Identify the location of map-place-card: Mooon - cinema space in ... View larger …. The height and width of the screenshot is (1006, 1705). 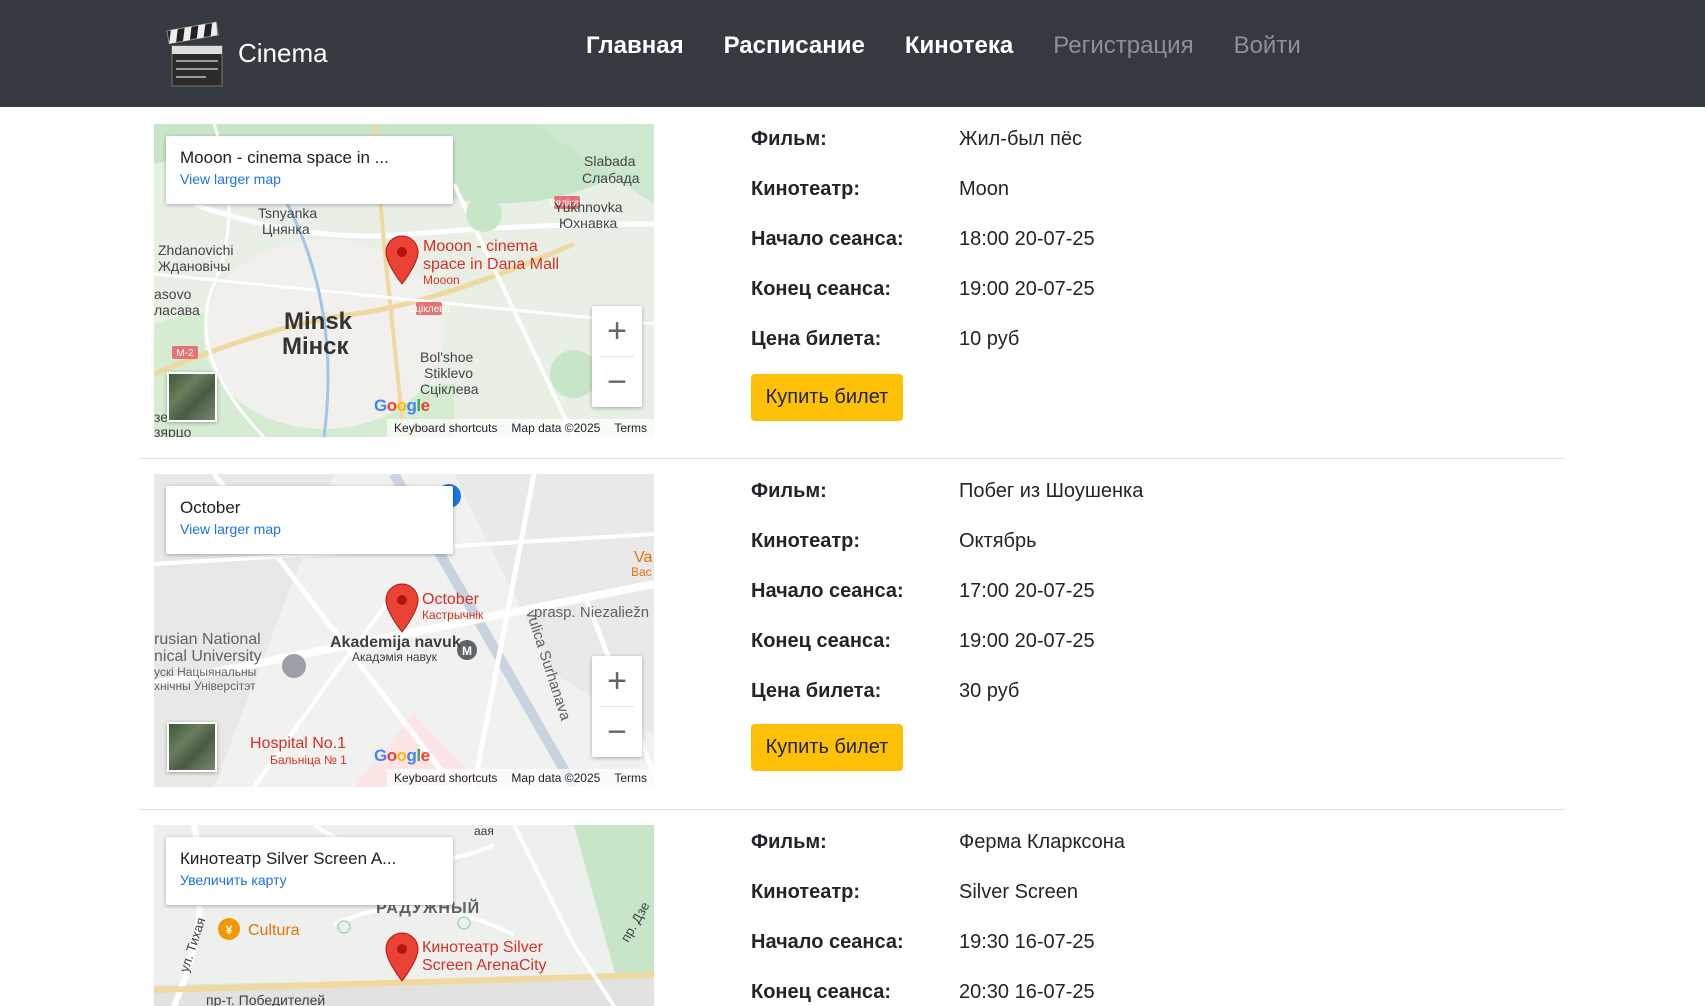
(309, 170).